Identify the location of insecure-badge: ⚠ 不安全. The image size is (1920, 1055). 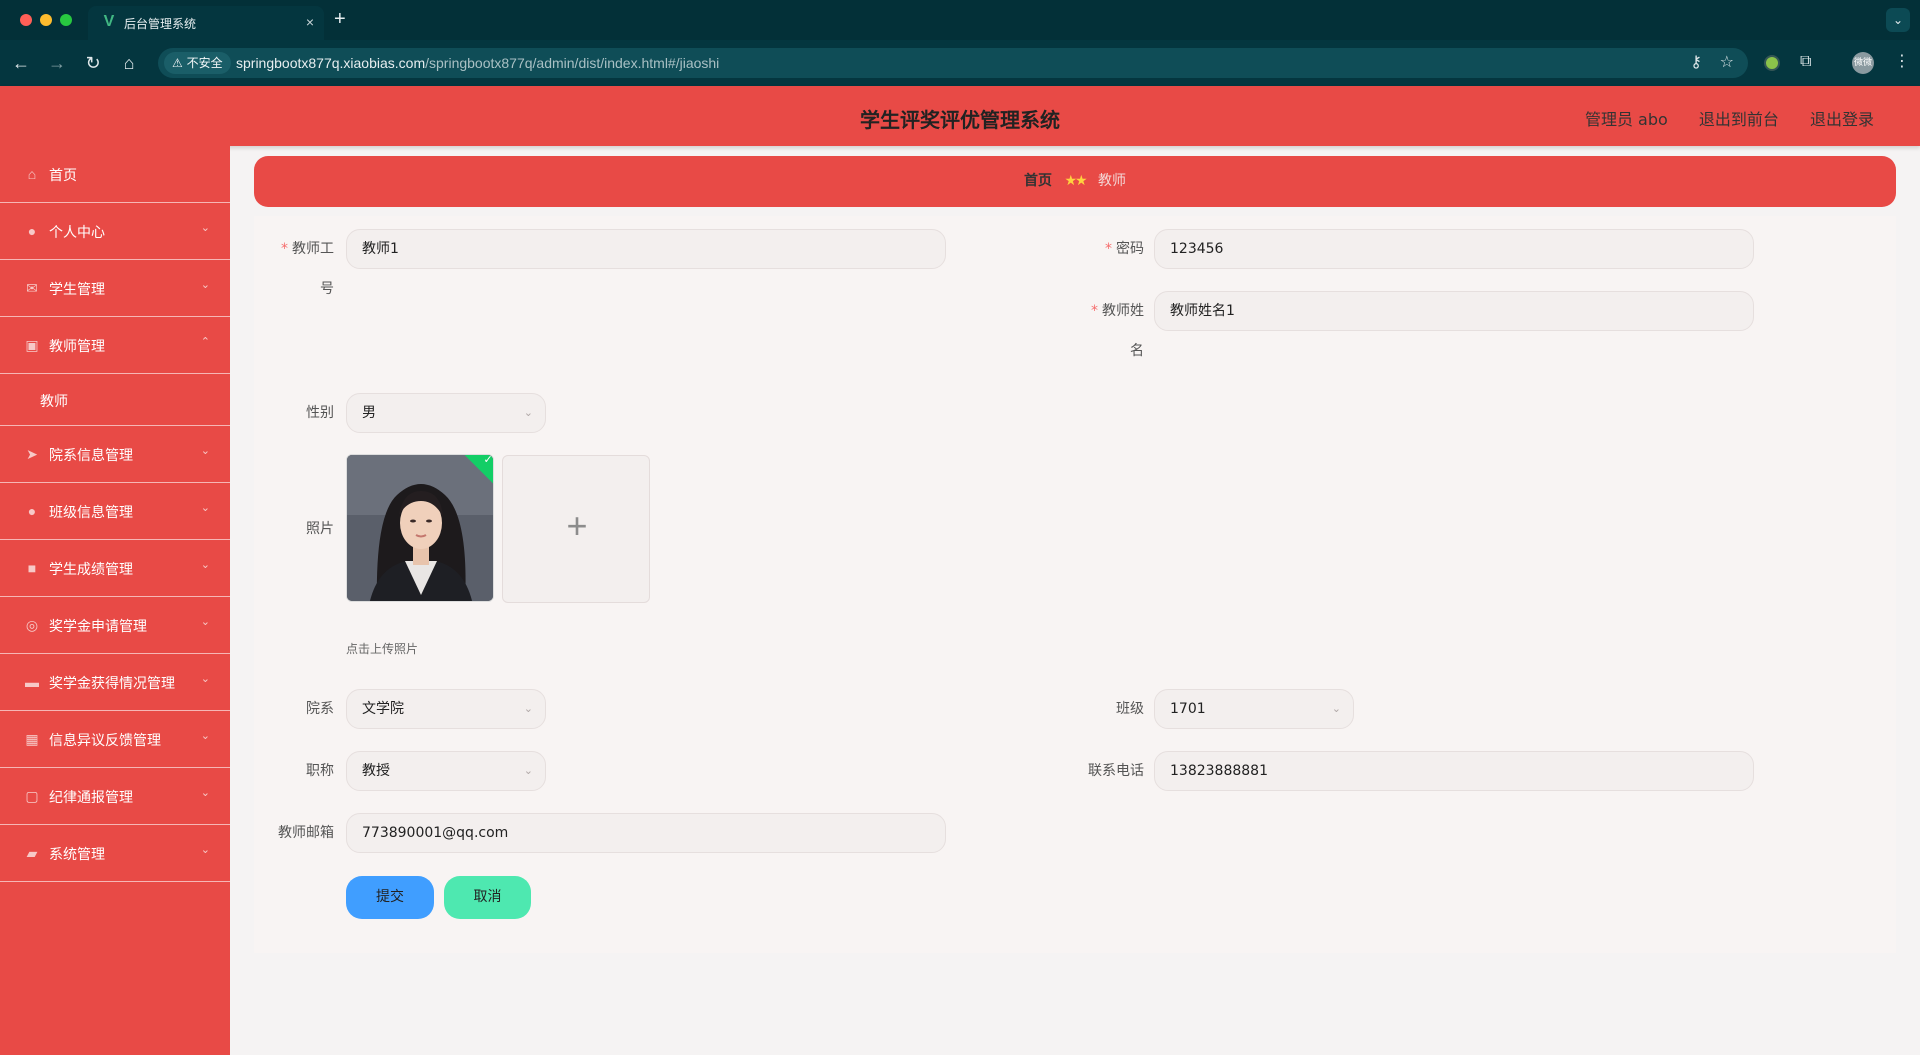
(197, 63).